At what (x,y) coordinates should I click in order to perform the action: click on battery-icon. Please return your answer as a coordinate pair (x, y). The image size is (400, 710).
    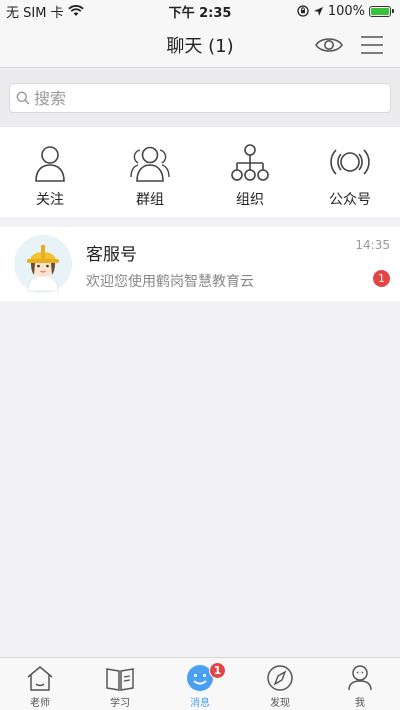
    Looking at the image, I should click on (381, 11).